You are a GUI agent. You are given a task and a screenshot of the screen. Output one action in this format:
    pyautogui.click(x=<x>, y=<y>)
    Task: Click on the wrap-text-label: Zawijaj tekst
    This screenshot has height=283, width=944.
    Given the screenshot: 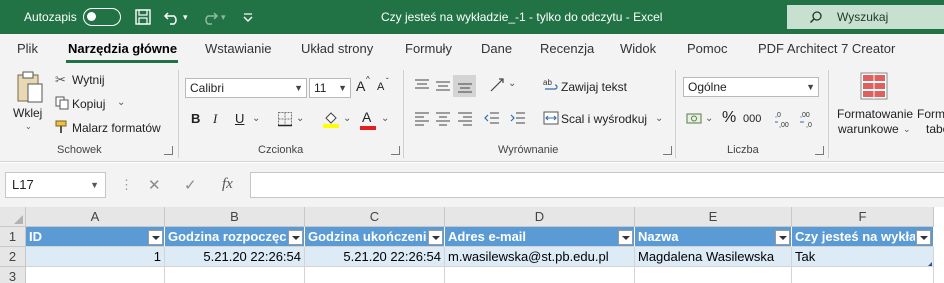 What is the action you would take?
    pyautogui.click(x=594, y=87)
    